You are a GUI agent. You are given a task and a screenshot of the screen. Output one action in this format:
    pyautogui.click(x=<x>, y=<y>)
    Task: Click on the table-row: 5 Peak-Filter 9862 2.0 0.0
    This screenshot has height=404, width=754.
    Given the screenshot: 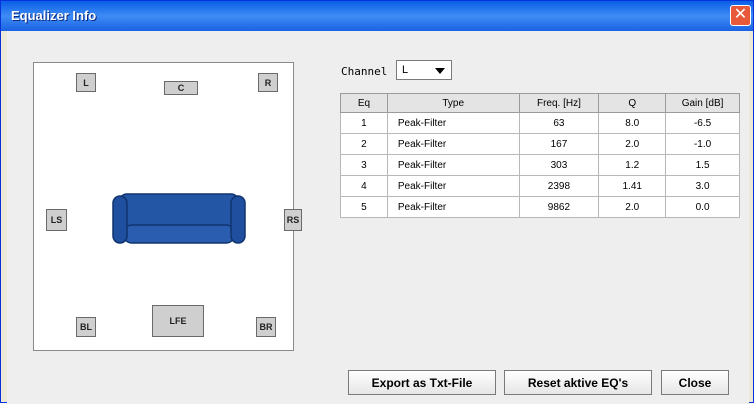 What is the action you would take?
    pyautogui.click(x=540, y=207)
    